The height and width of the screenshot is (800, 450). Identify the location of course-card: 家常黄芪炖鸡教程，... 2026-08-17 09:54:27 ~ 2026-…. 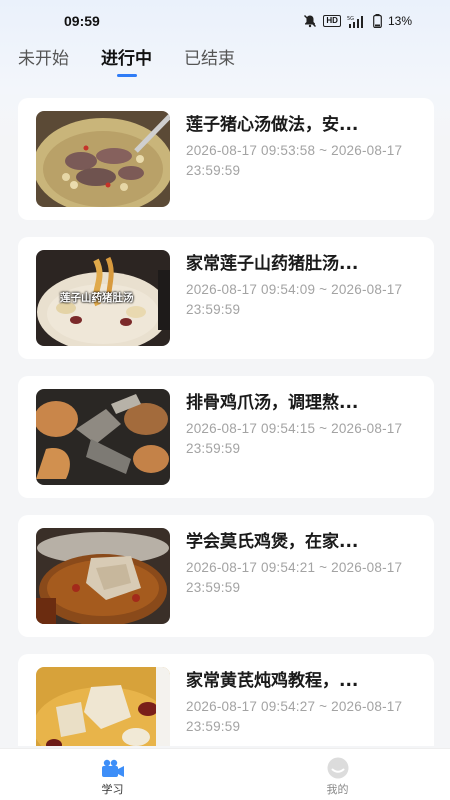
(226, 700).